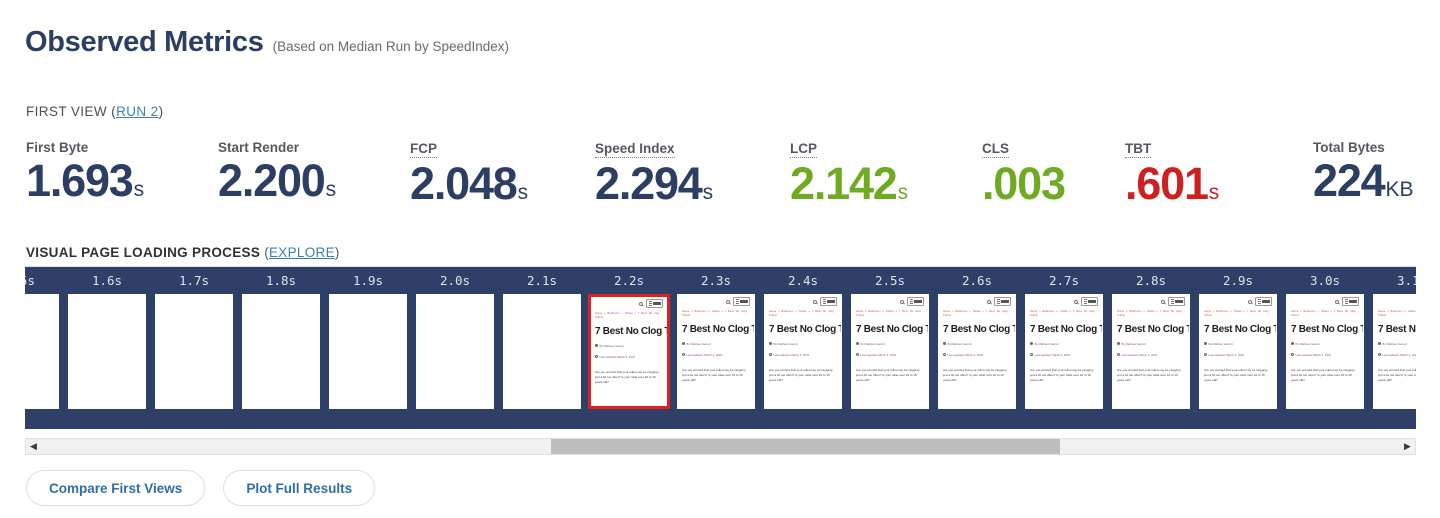 This screenshot has height=518, width=1440. I want to click on filmstrip-frame: 2.1s, so click(542, 343).